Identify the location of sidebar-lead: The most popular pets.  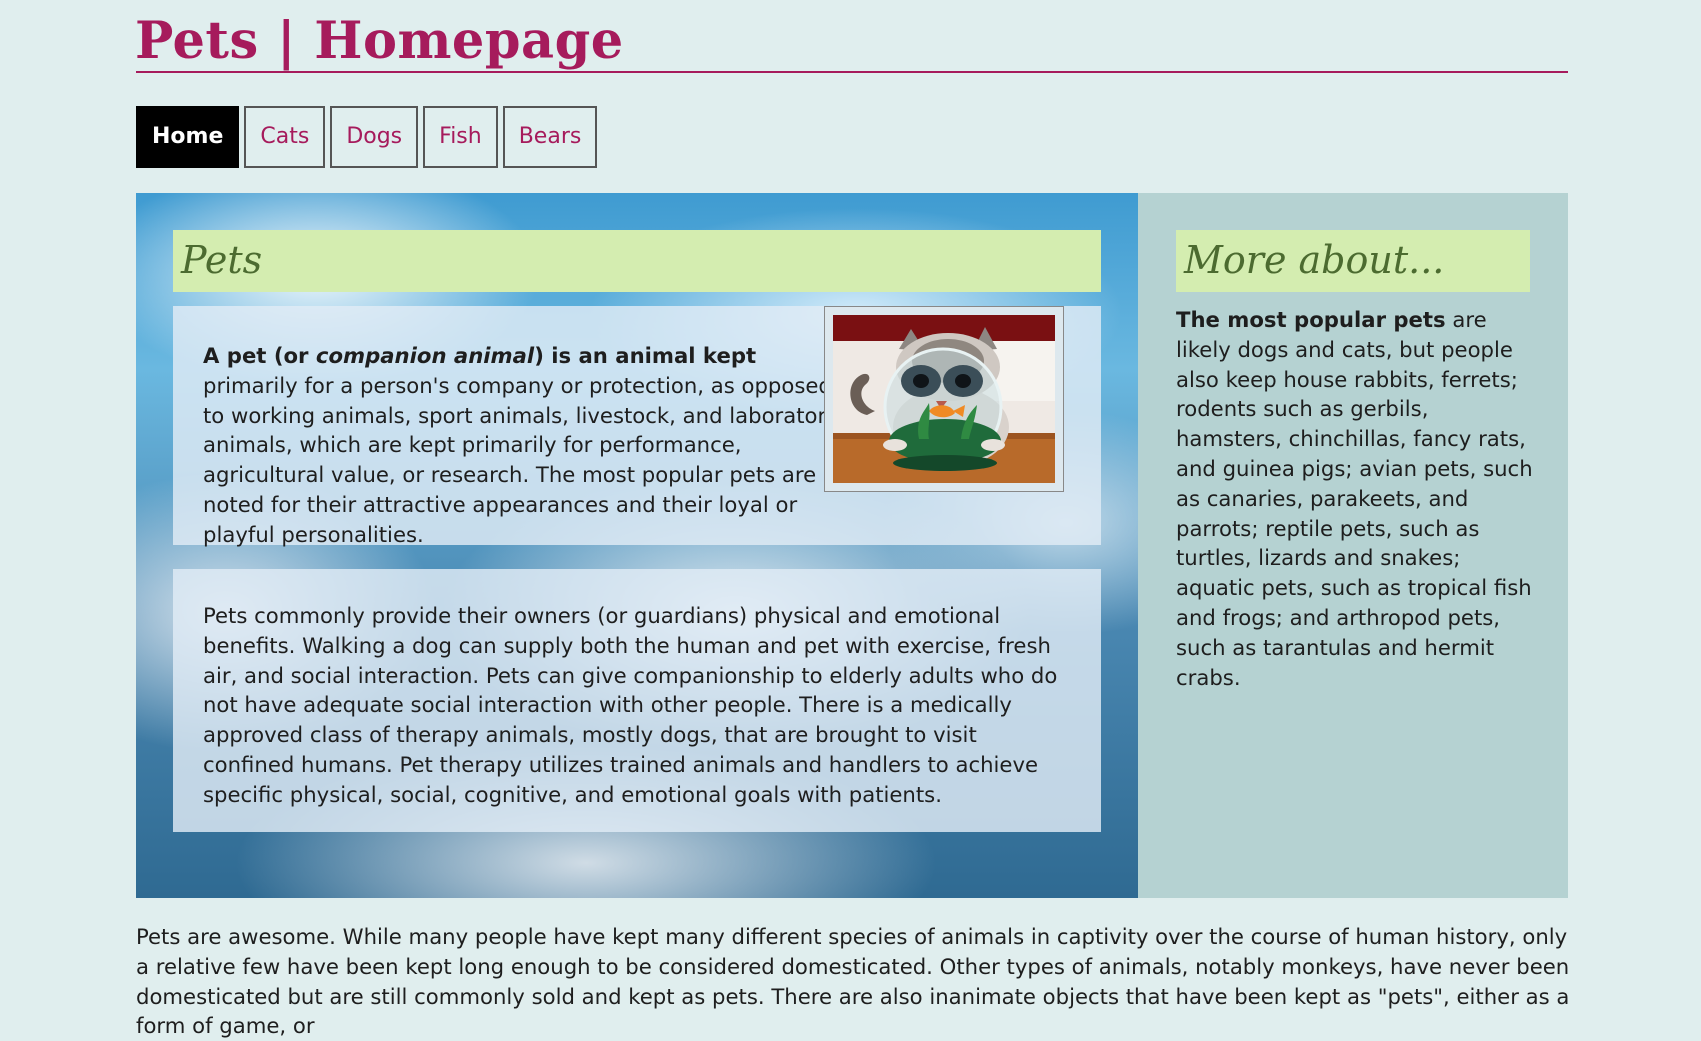
(1311, 319).